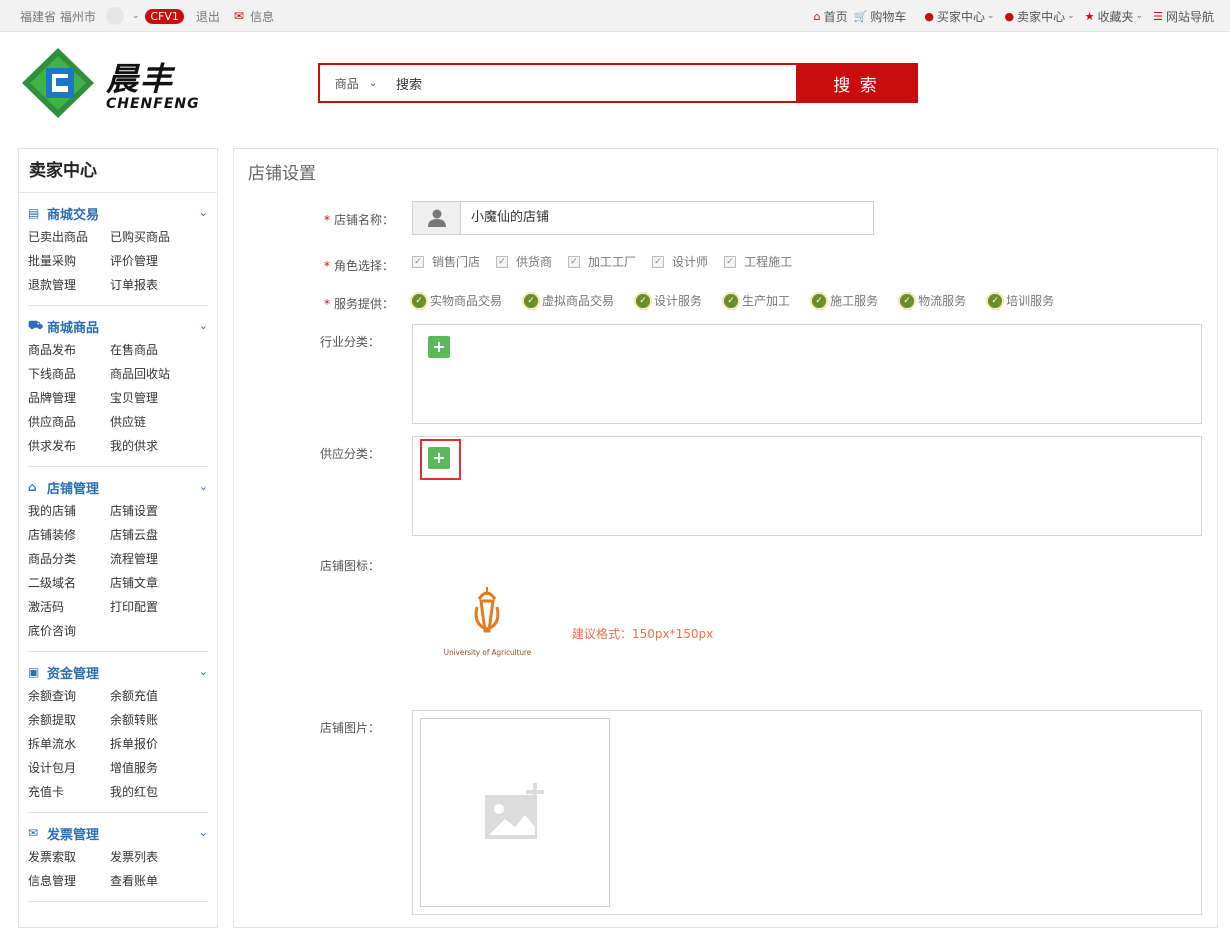 The image size is (1230, 928). Describe the element at coordinates (114, 16) in the screenshot. I see `user-avatar` at that location.